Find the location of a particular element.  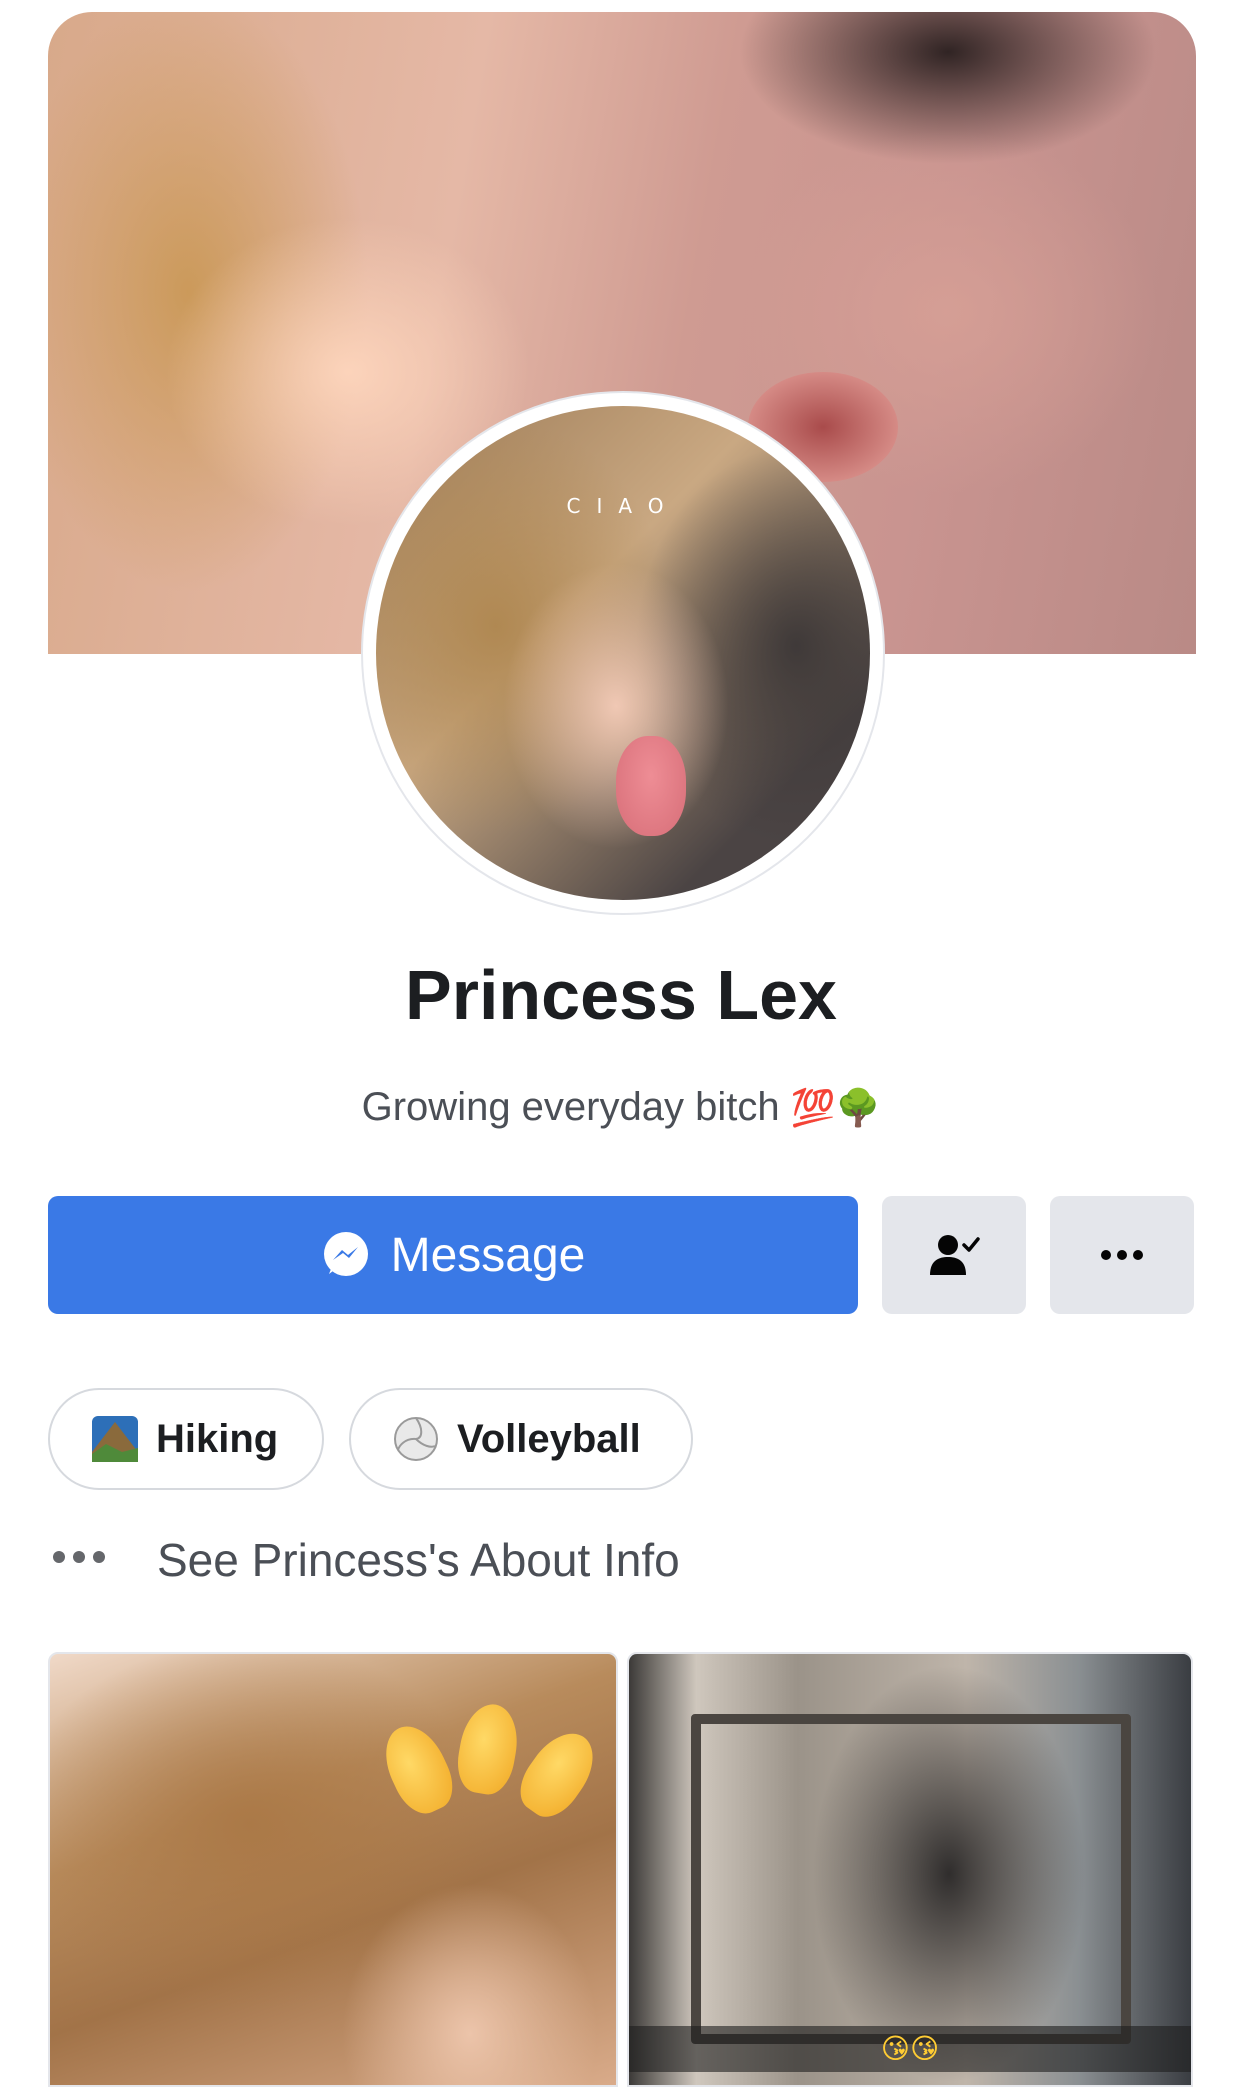

messenger-icon is located at coordinates (345, 1254).